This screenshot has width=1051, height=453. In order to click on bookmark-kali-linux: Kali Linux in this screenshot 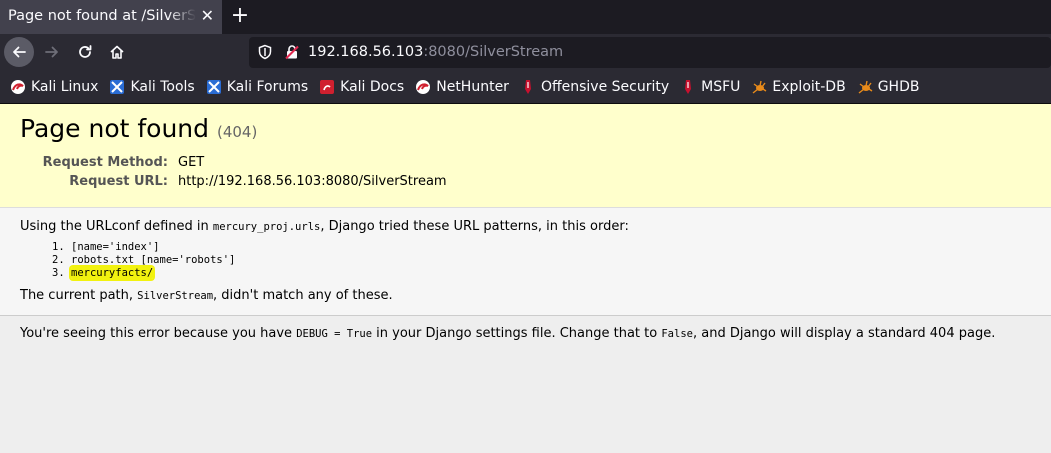, I will do `click(54, 87)`.